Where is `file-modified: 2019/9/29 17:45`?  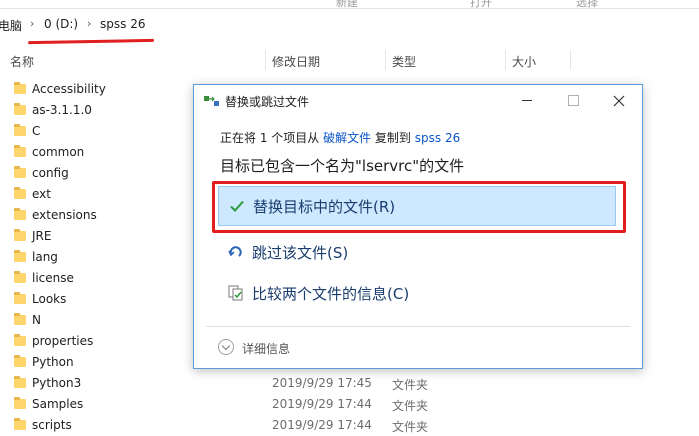
file-modified: 2019/9/29 17:45 is located at coordinates (322, 383).